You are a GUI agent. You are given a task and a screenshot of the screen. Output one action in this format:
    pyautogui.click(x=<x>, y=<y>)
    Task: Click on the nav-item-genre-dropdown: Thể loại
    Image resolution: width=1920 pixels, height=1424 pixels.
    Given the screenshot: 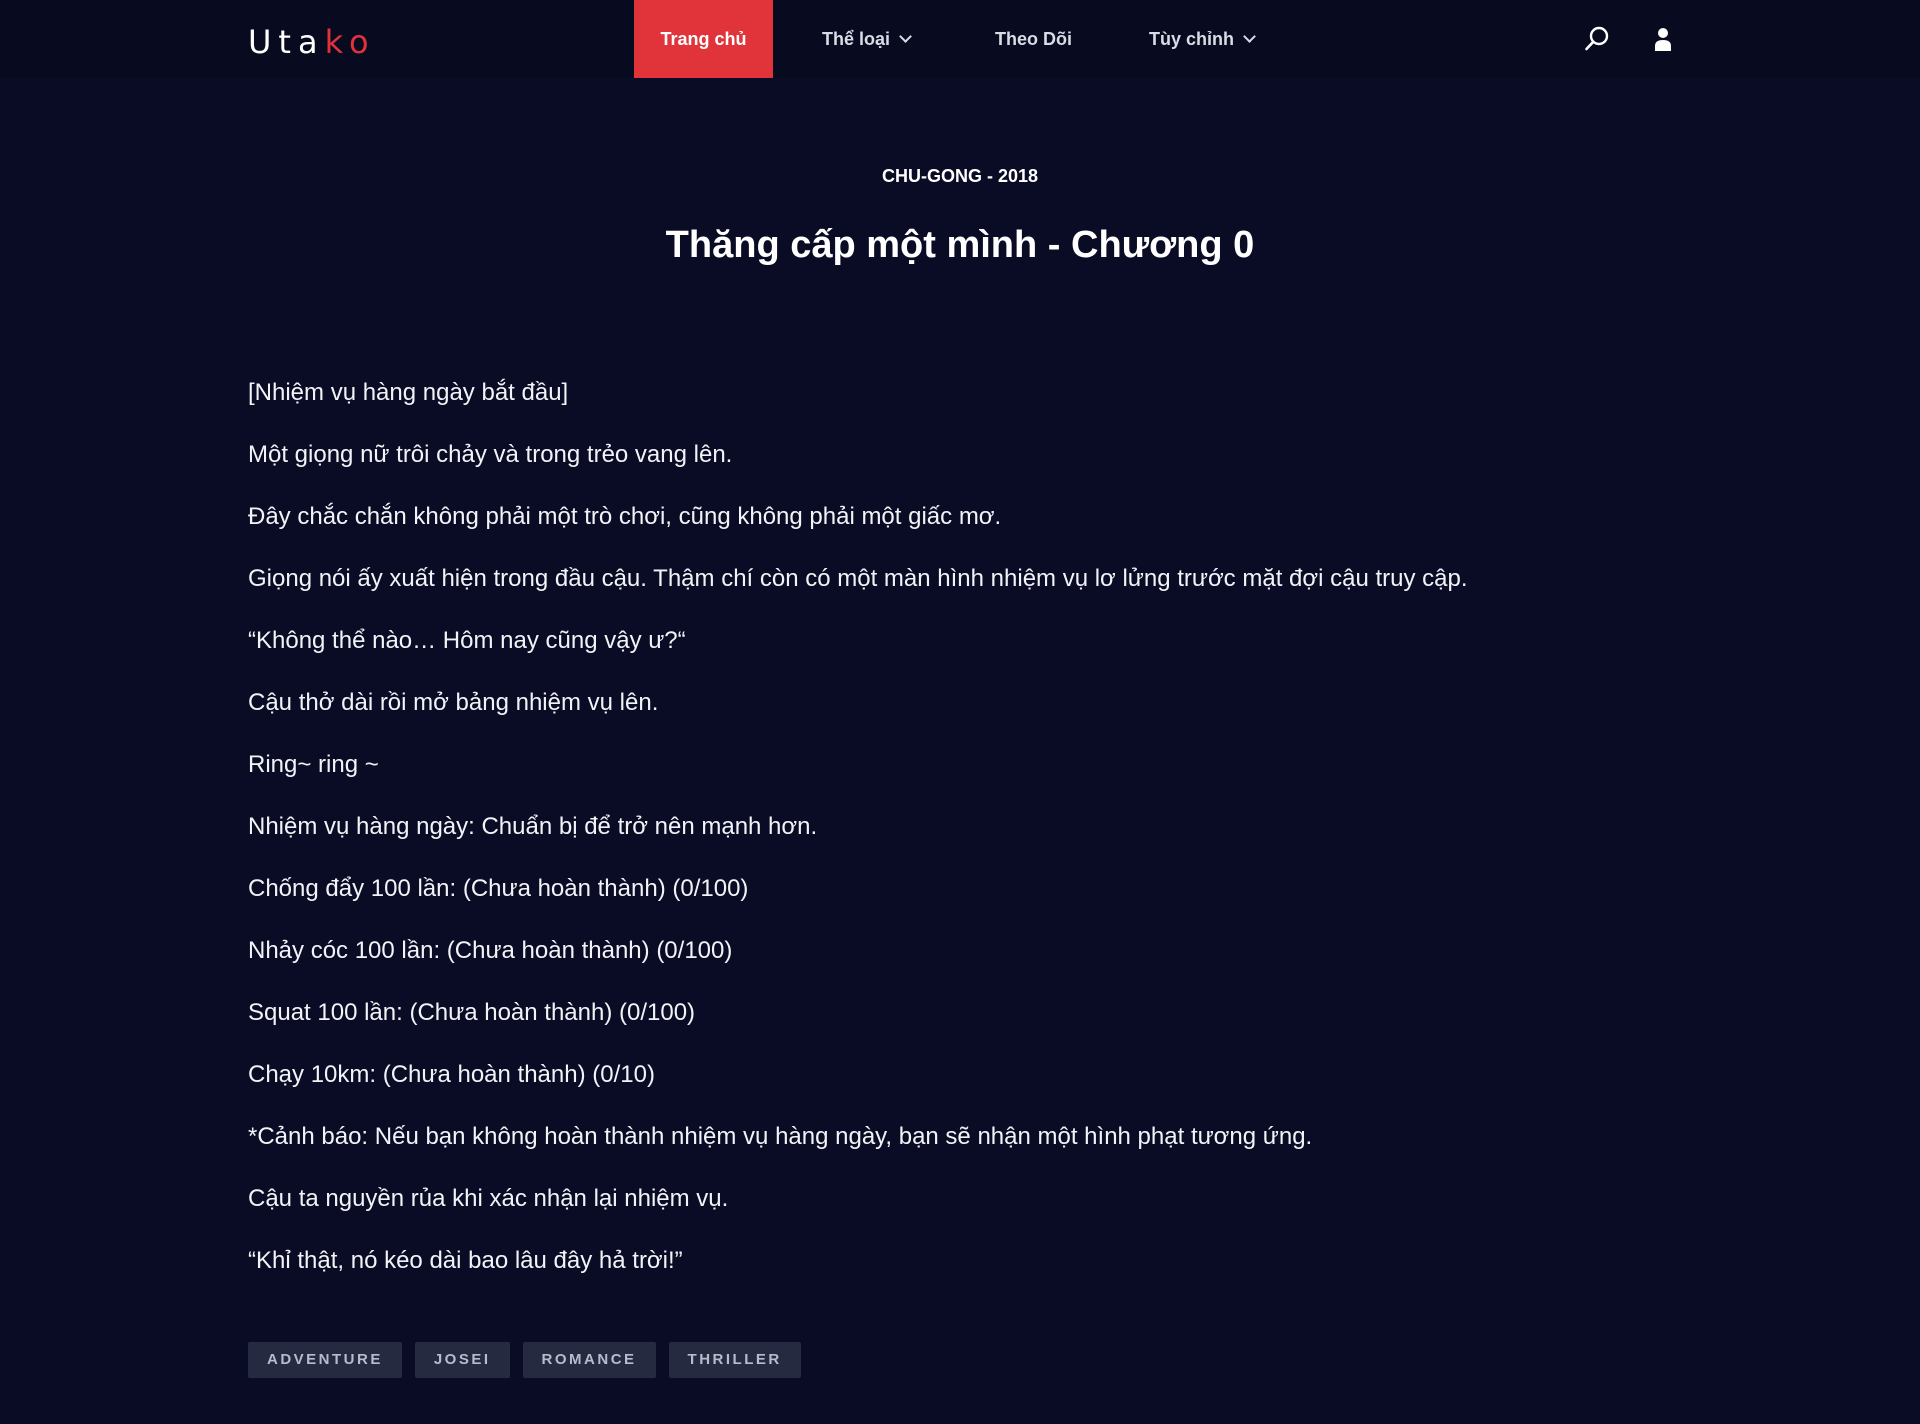 What is the action you would take?
    pyautogui.click(x=867, y=39)
    